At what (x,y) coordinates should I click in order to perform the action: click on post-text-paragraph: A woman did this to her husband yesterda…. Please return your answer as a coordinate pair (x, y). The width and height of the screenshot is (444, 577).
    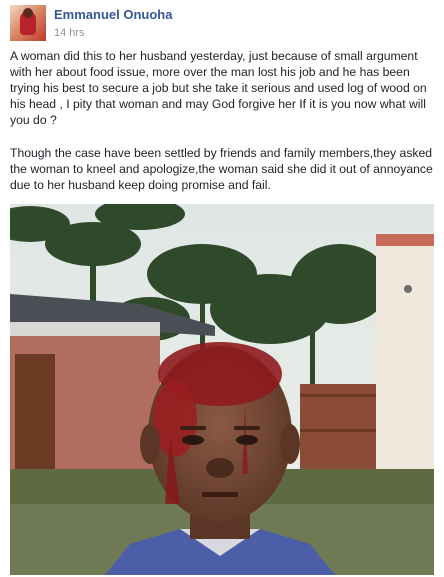
    Looking at the image, I should click on (218, 88).